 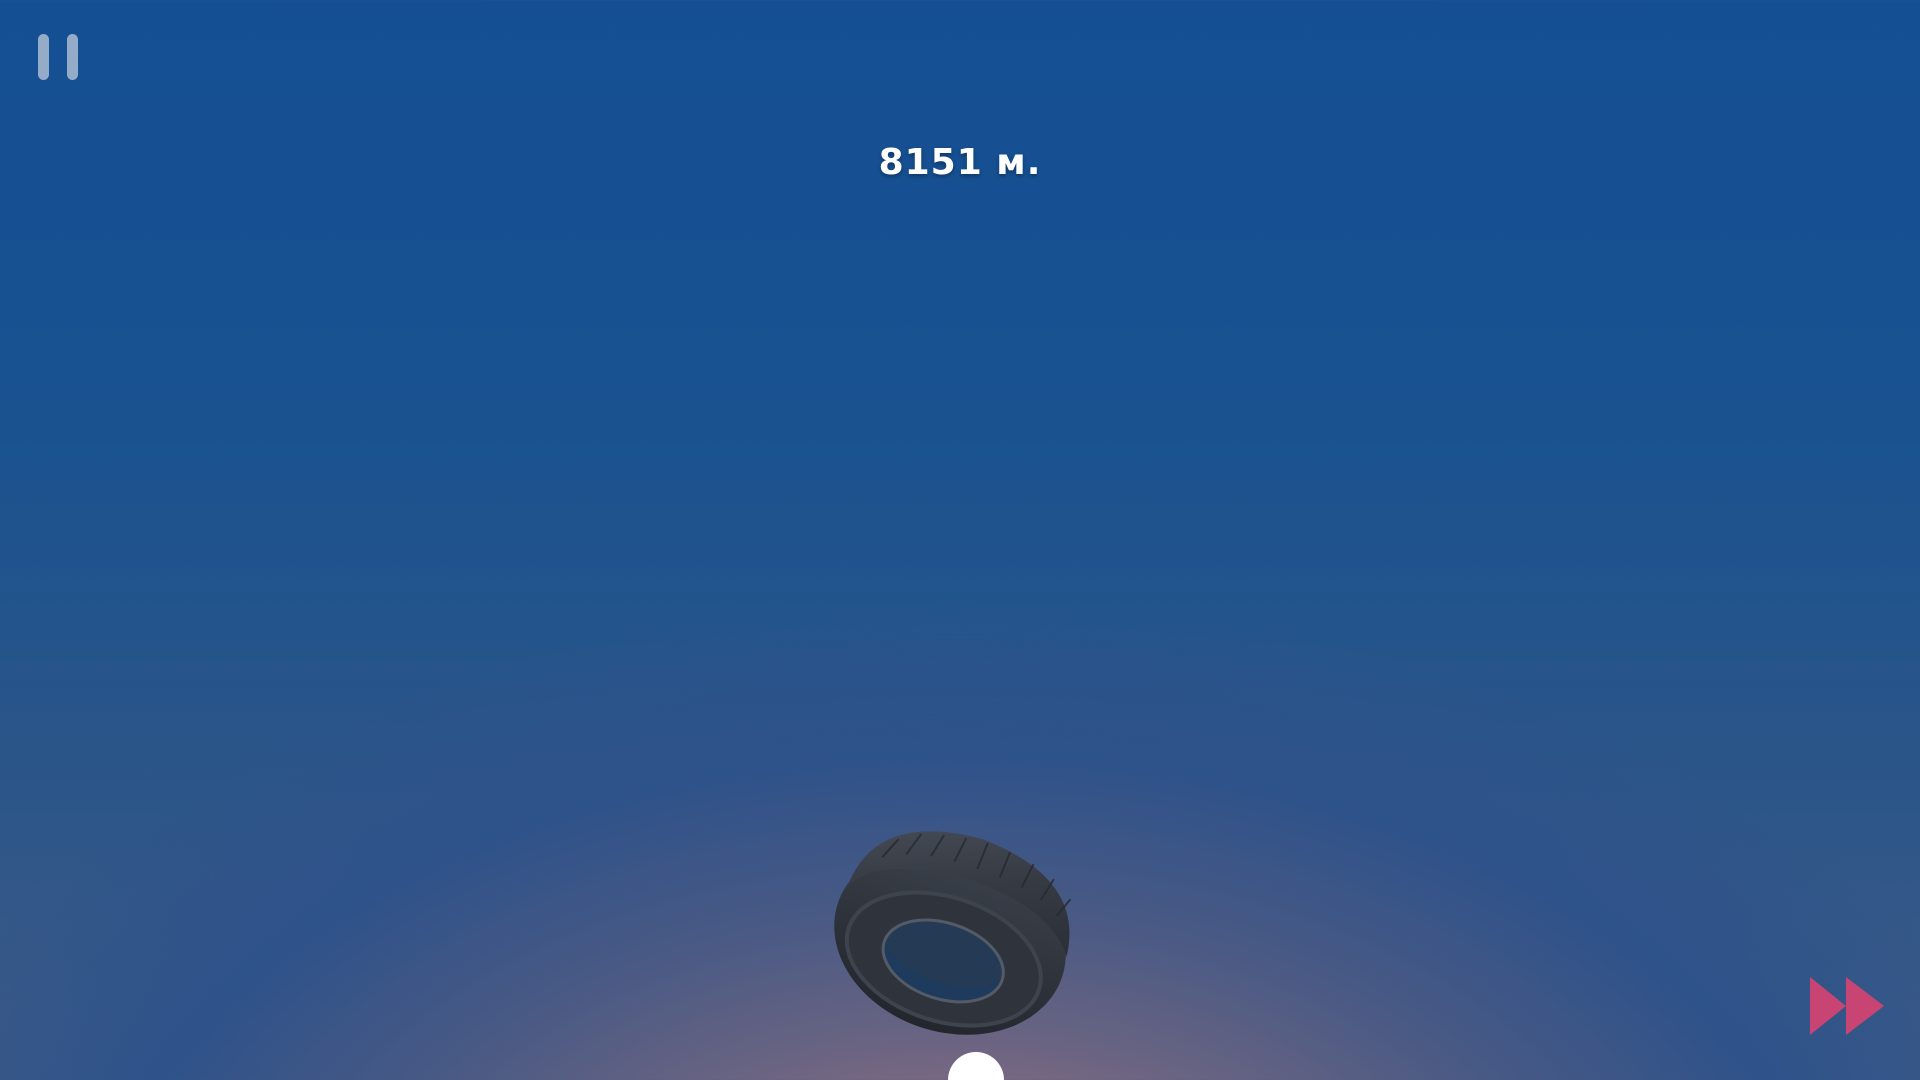 I want to click on tire, so click(x=953, y=933).